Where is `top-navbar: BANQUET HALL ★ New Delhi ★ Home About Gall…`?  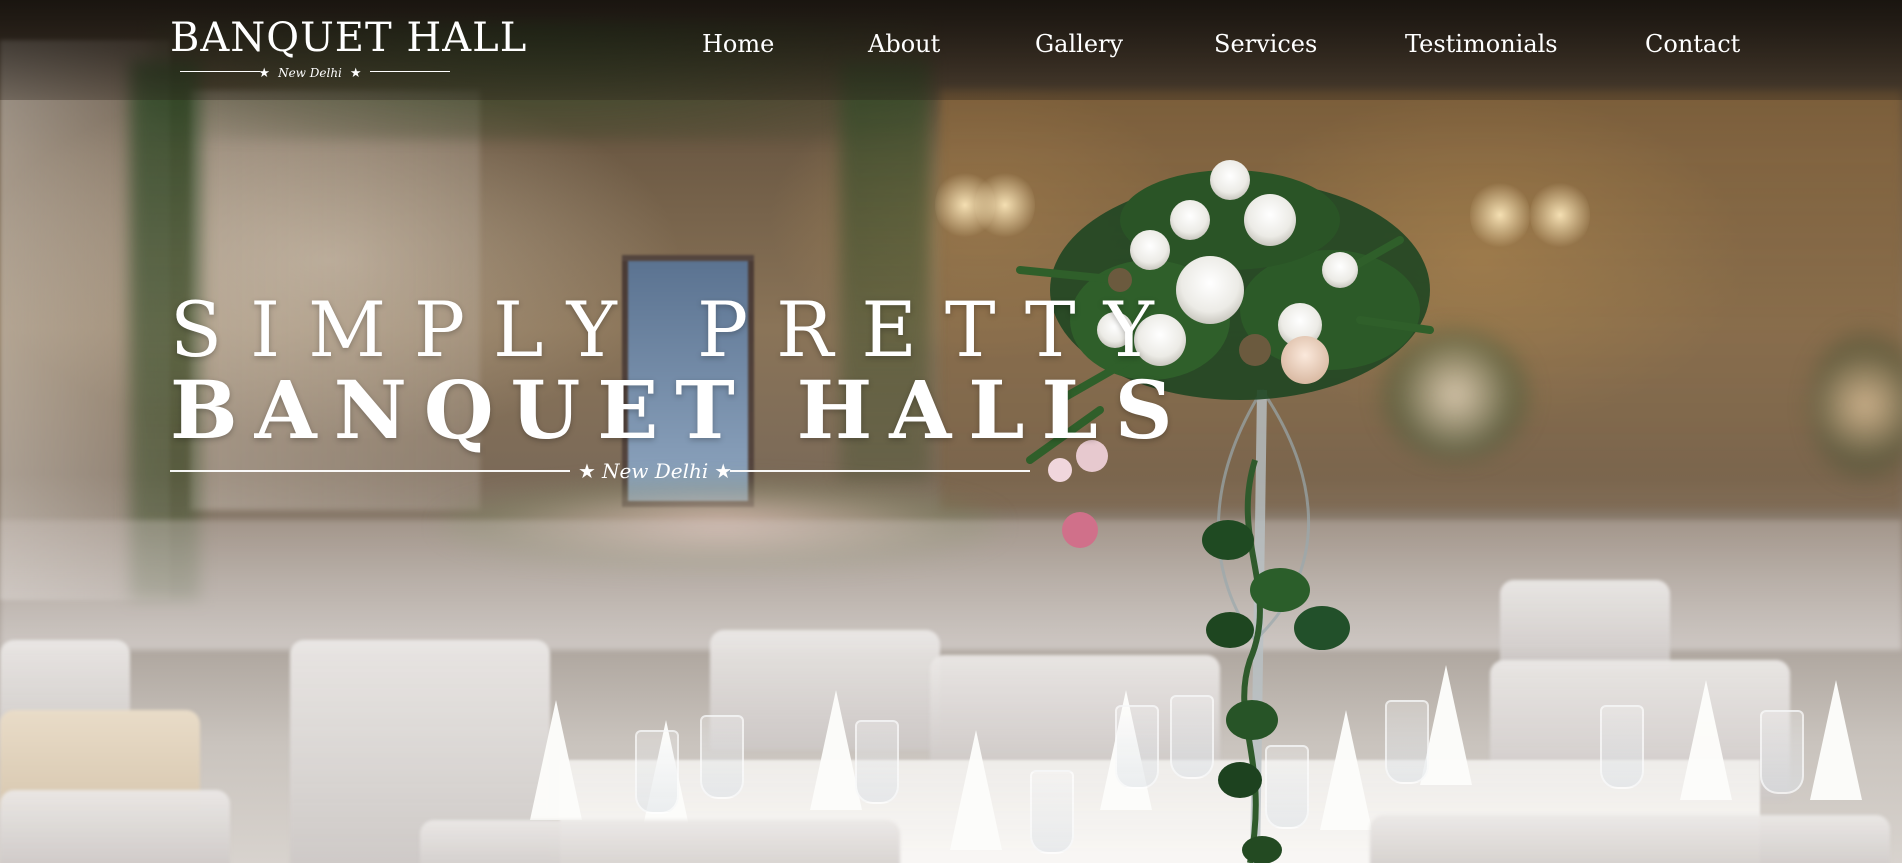
top-navbar: BANQUET HALL ★ New Delhi ★ Home About Gall… is located at coordinates (951, 48).